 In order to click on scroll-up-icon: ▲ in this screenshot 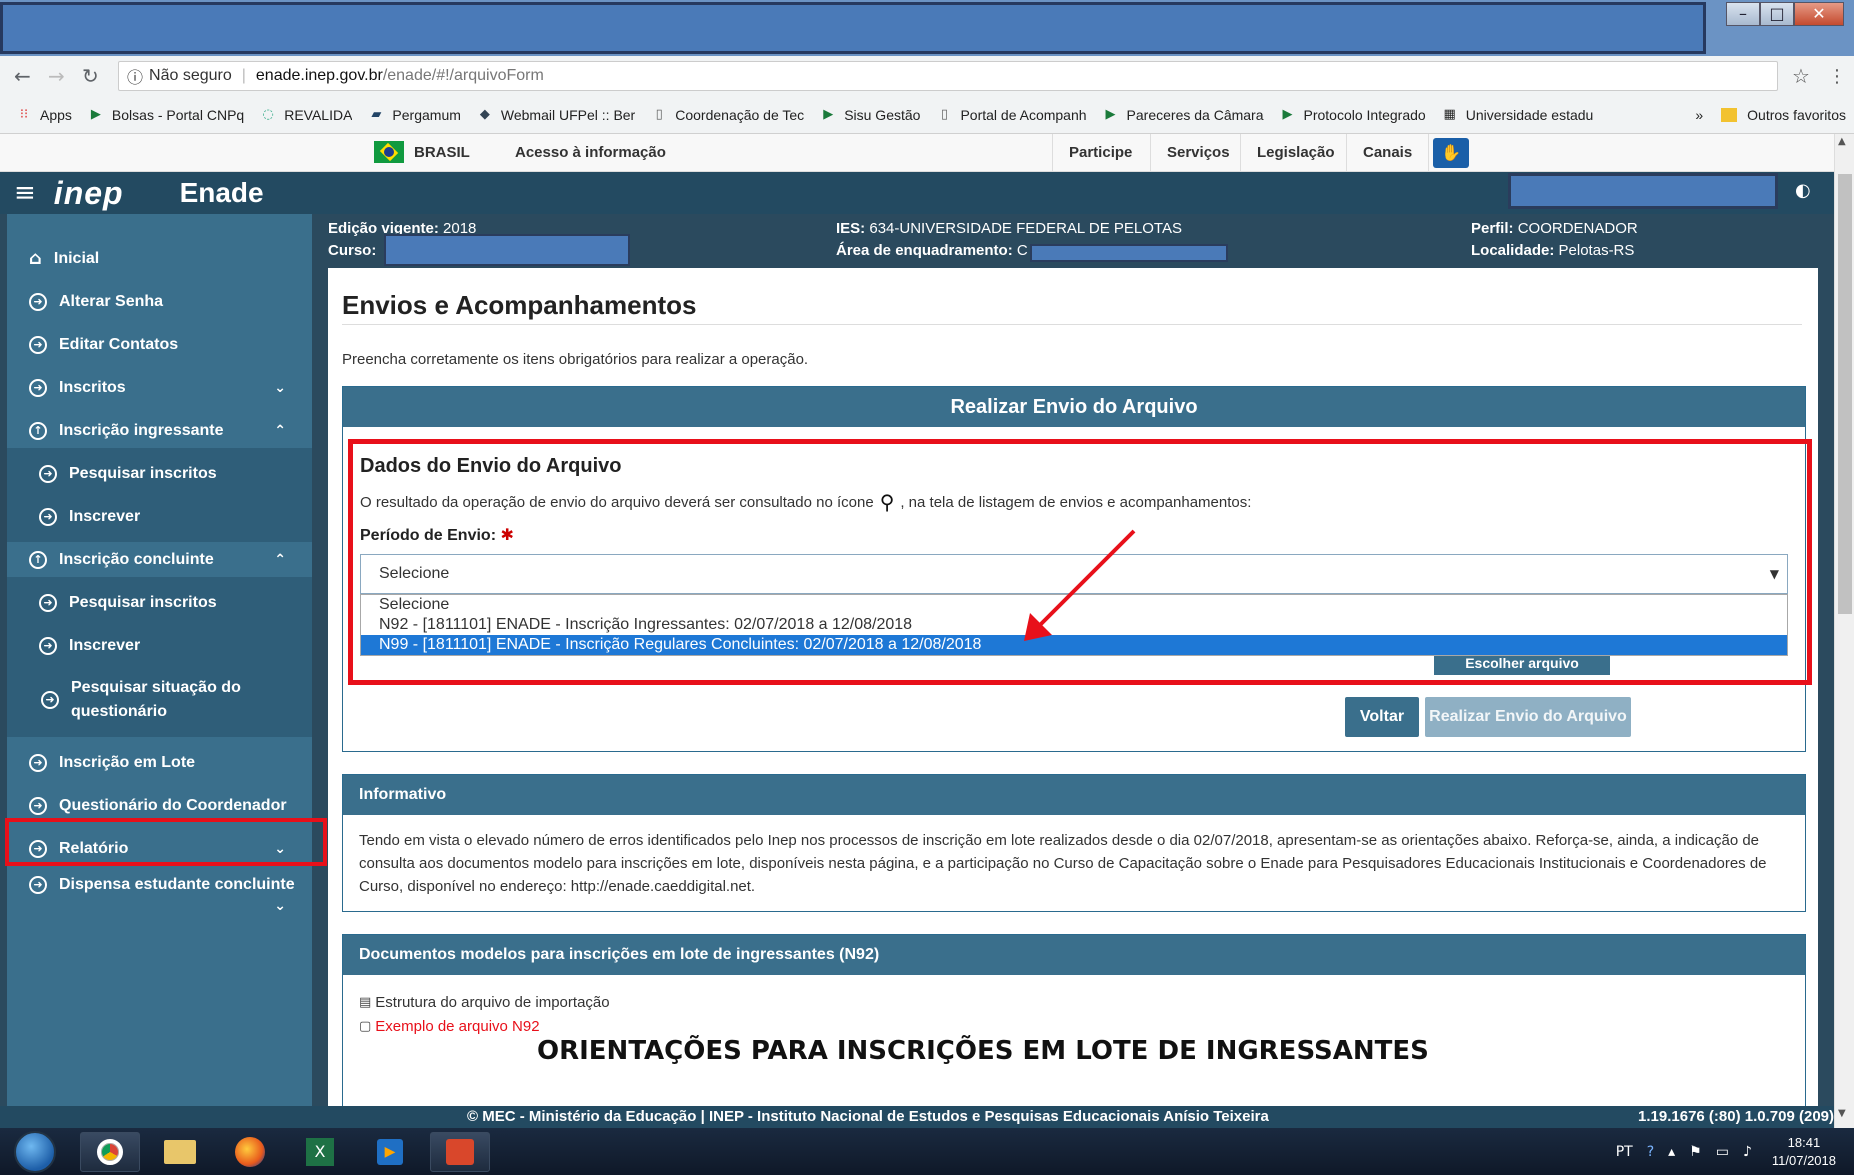, I will do `click(1842, 141)`.